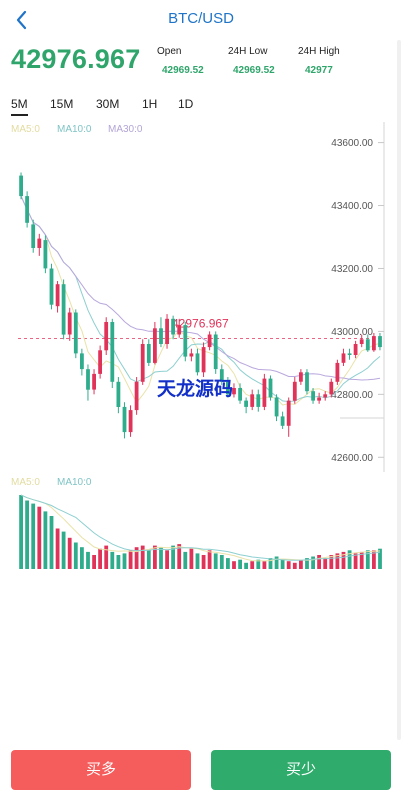  What do you see at coordinates (61, 104) in the screenshot?
I see `tab-15m: 15M` at bounding box center [61, 104].